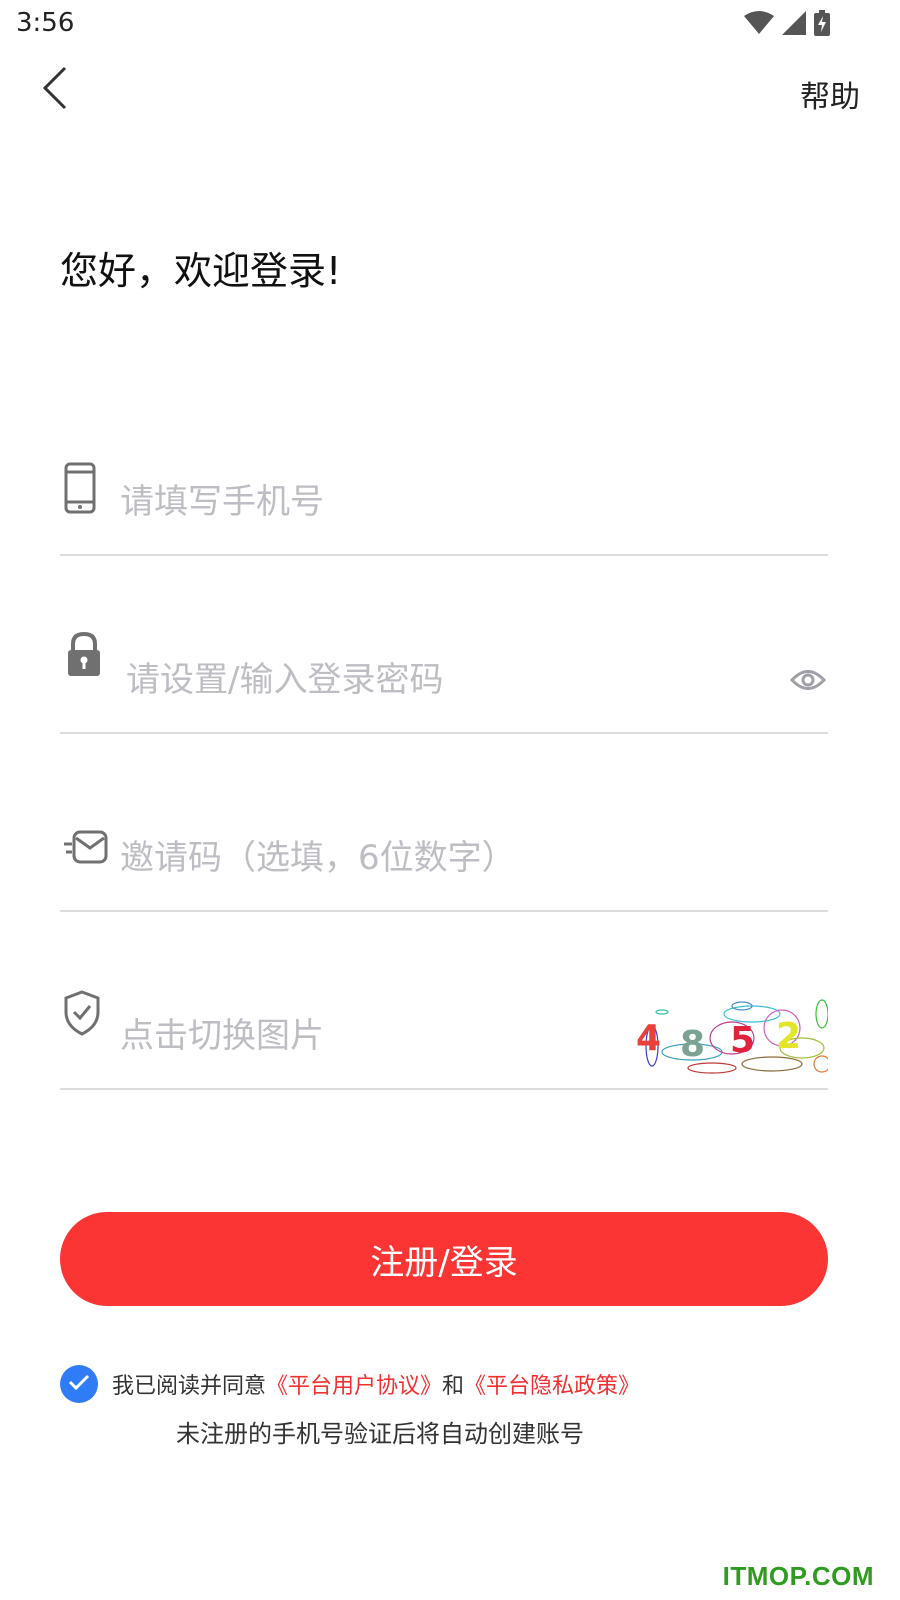 The image size is (900, 1600). I want to click on back-button, so click(55, 90).